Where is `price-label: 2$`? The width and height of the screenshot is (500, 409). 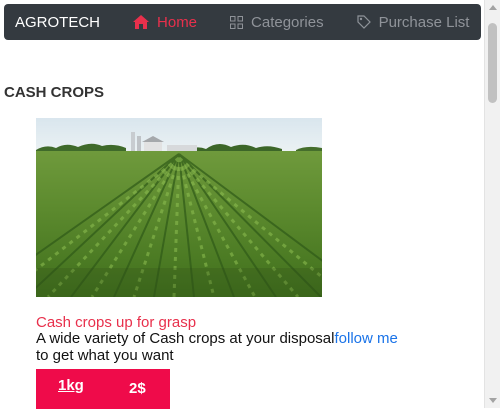 price-label: 2$ is located at coordinates (137, 388).